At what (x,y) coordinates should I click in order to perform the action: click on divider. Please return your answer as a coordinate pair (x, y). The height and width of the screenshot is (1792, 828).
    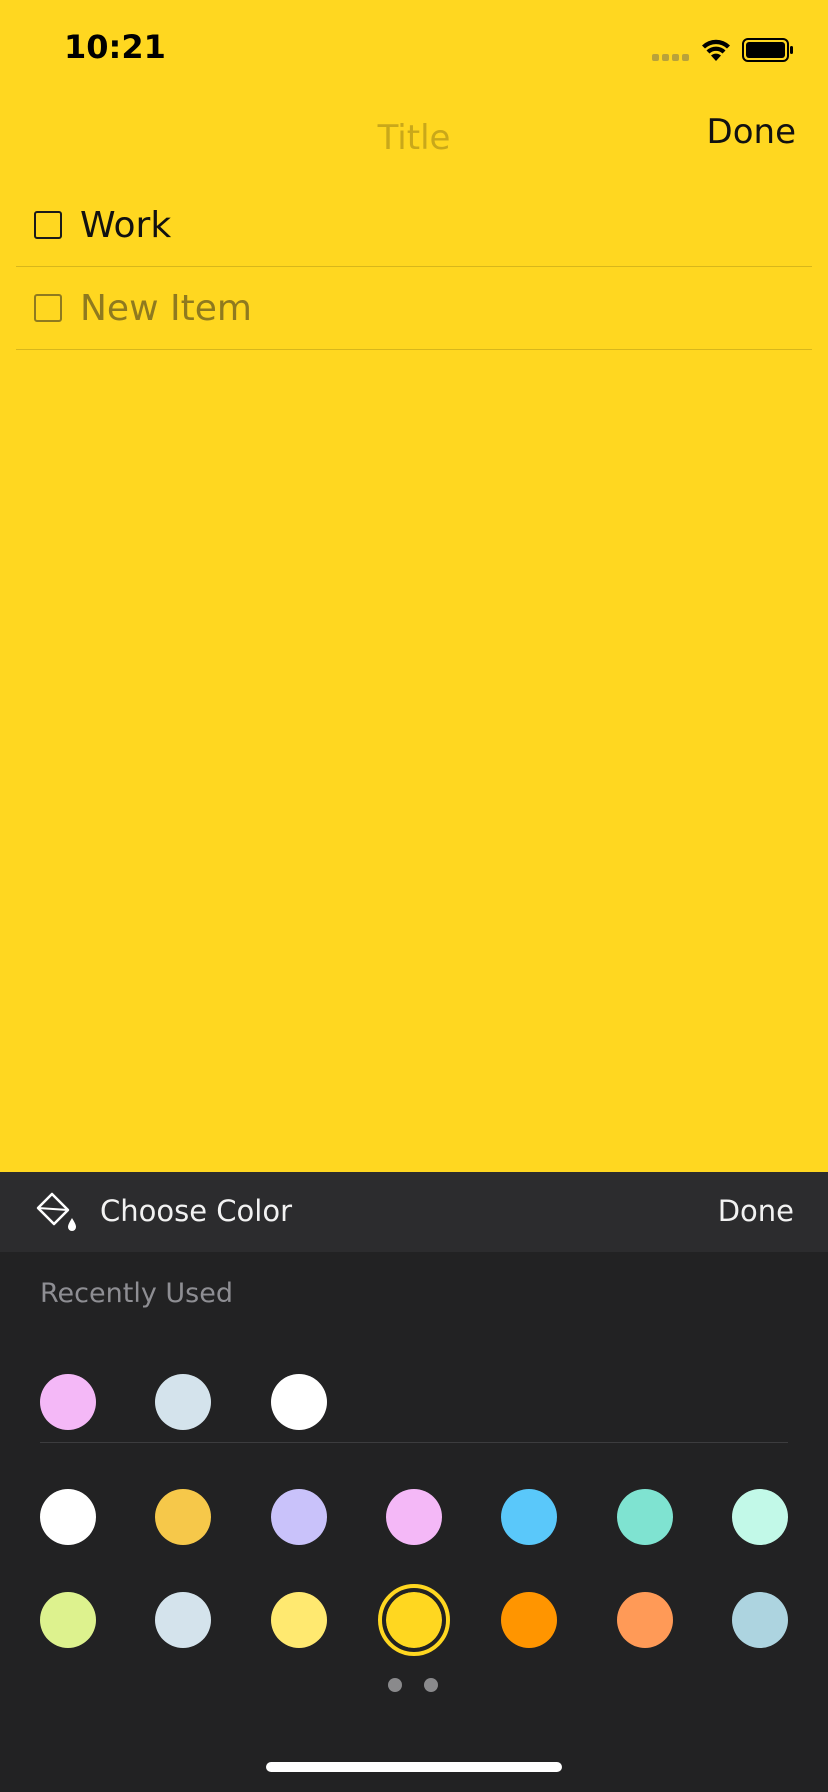
    Looking at the image, I should click on (414, 1442).